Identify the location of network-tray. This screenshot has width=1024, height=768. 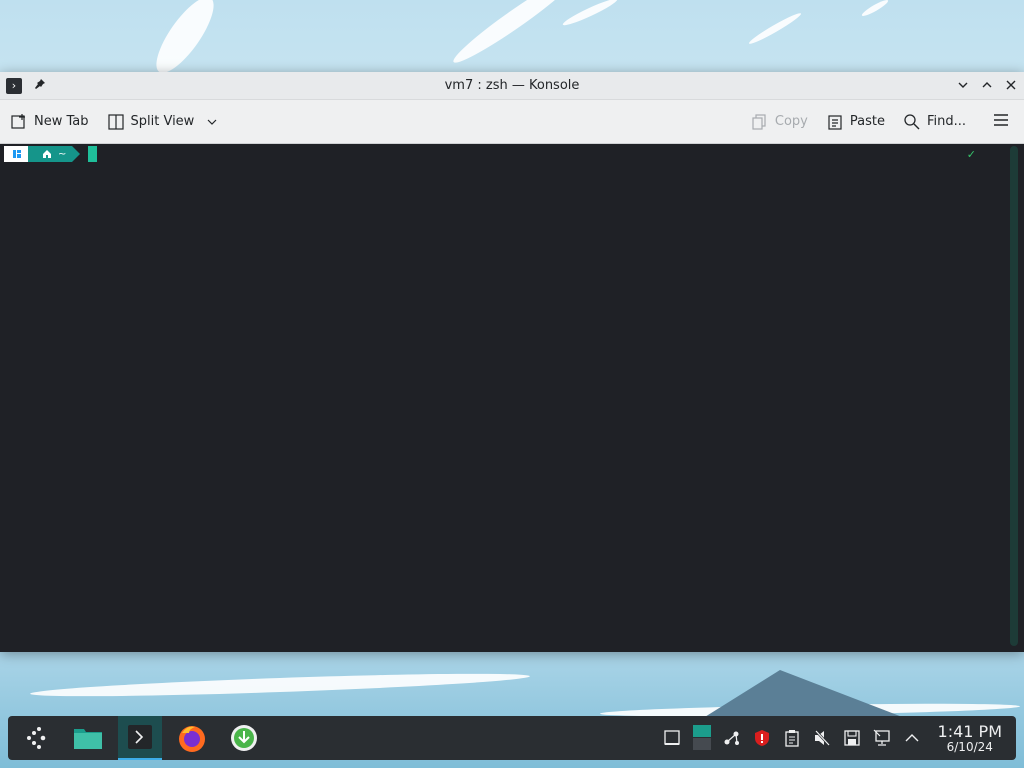
(882, 738).